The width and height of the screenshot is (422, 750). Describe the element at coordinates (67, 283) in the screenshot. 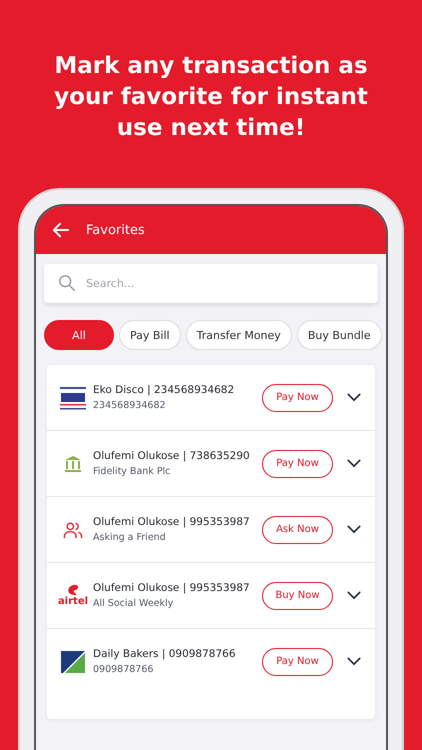

I see `search-icon` at that location.